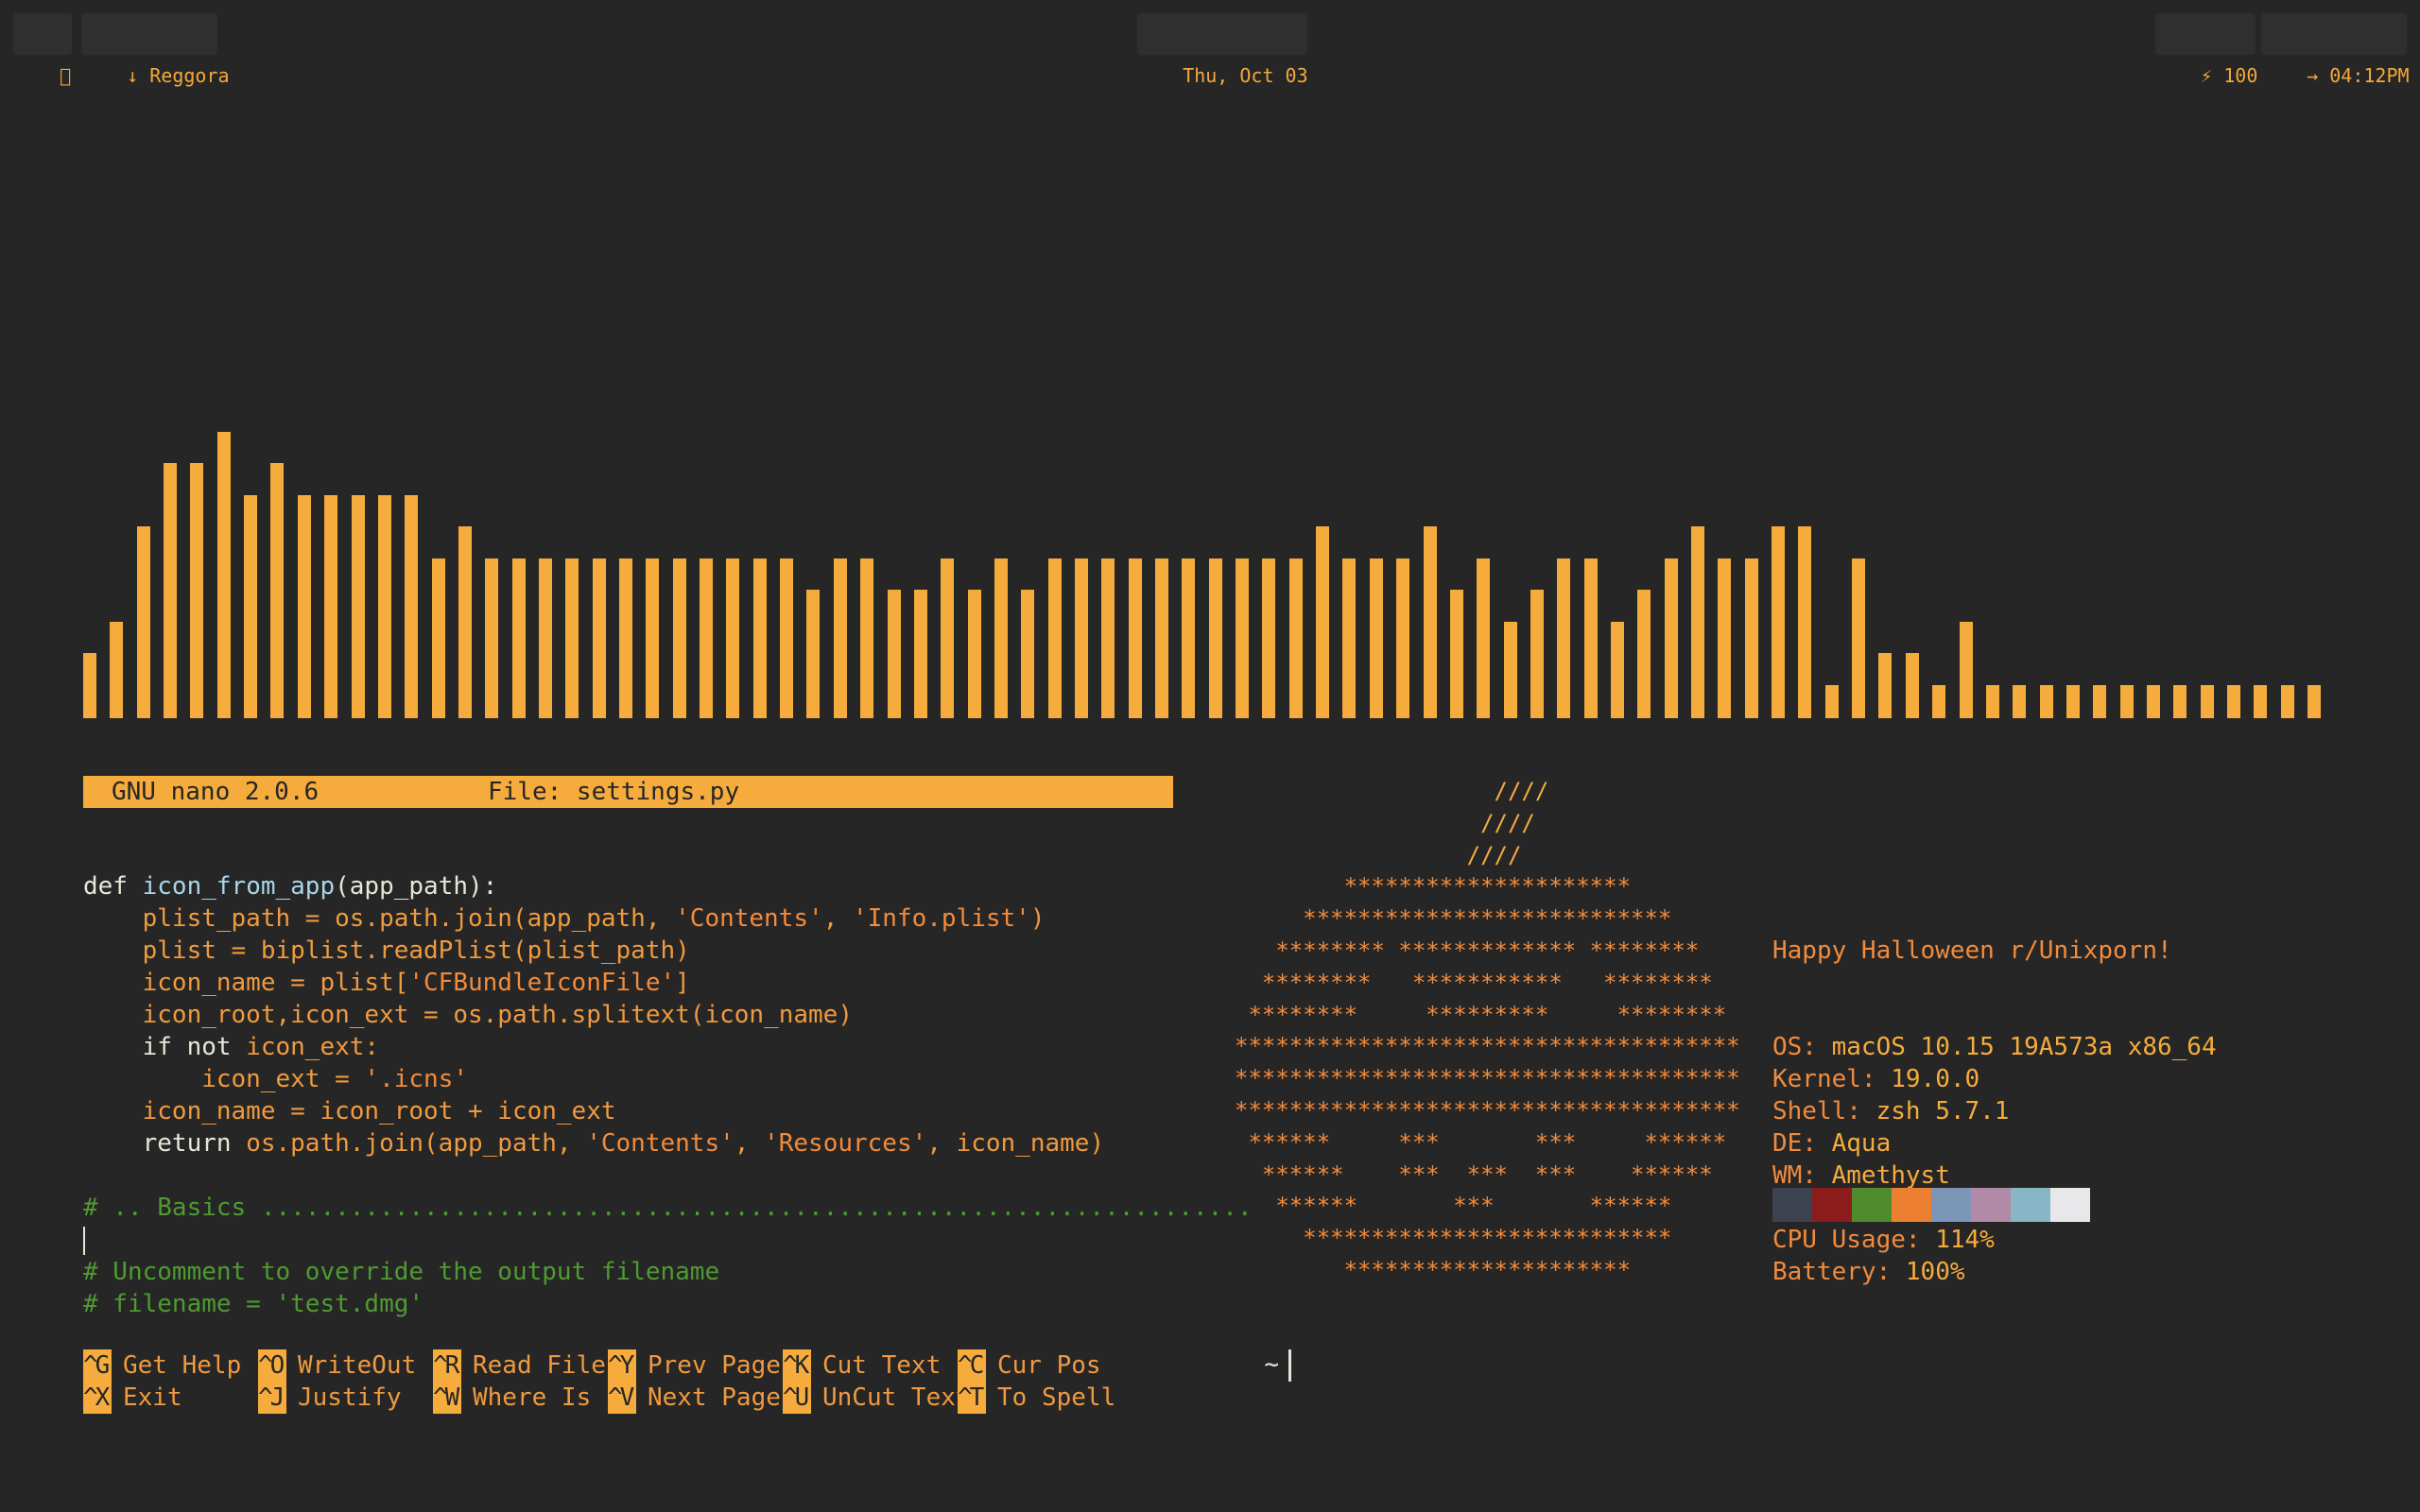 This screenshot has height=1512, width=2420. What do you see at coordinates (668, 983) in the screenshot?
I see `code-line: icon_name = plist['CFBundleIconFile']` at bounding box center [668, 983].